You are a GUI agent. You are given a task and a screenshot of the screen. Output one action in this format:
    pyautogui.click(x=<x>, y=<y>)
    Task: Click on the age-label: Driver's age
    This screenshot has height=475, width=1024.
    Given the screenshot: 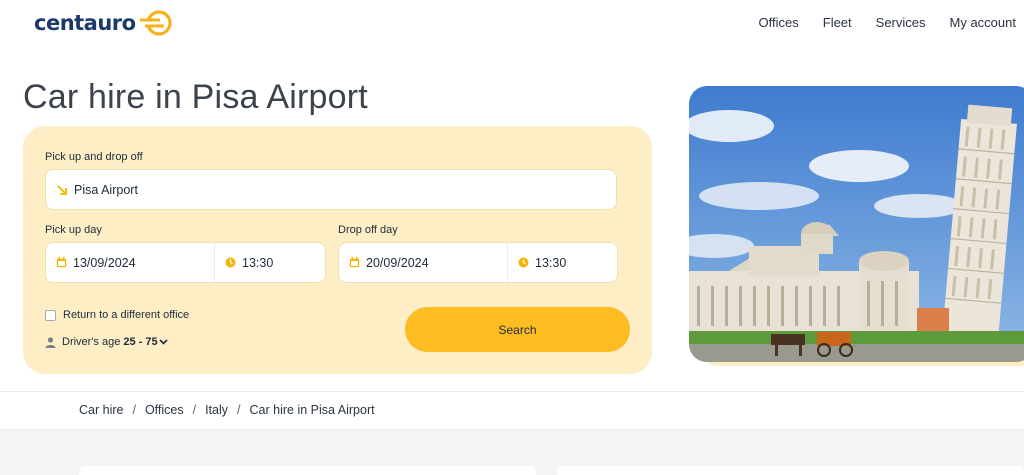 What is the action you would take?
    pyautogui.click(x=91, y=342)
    